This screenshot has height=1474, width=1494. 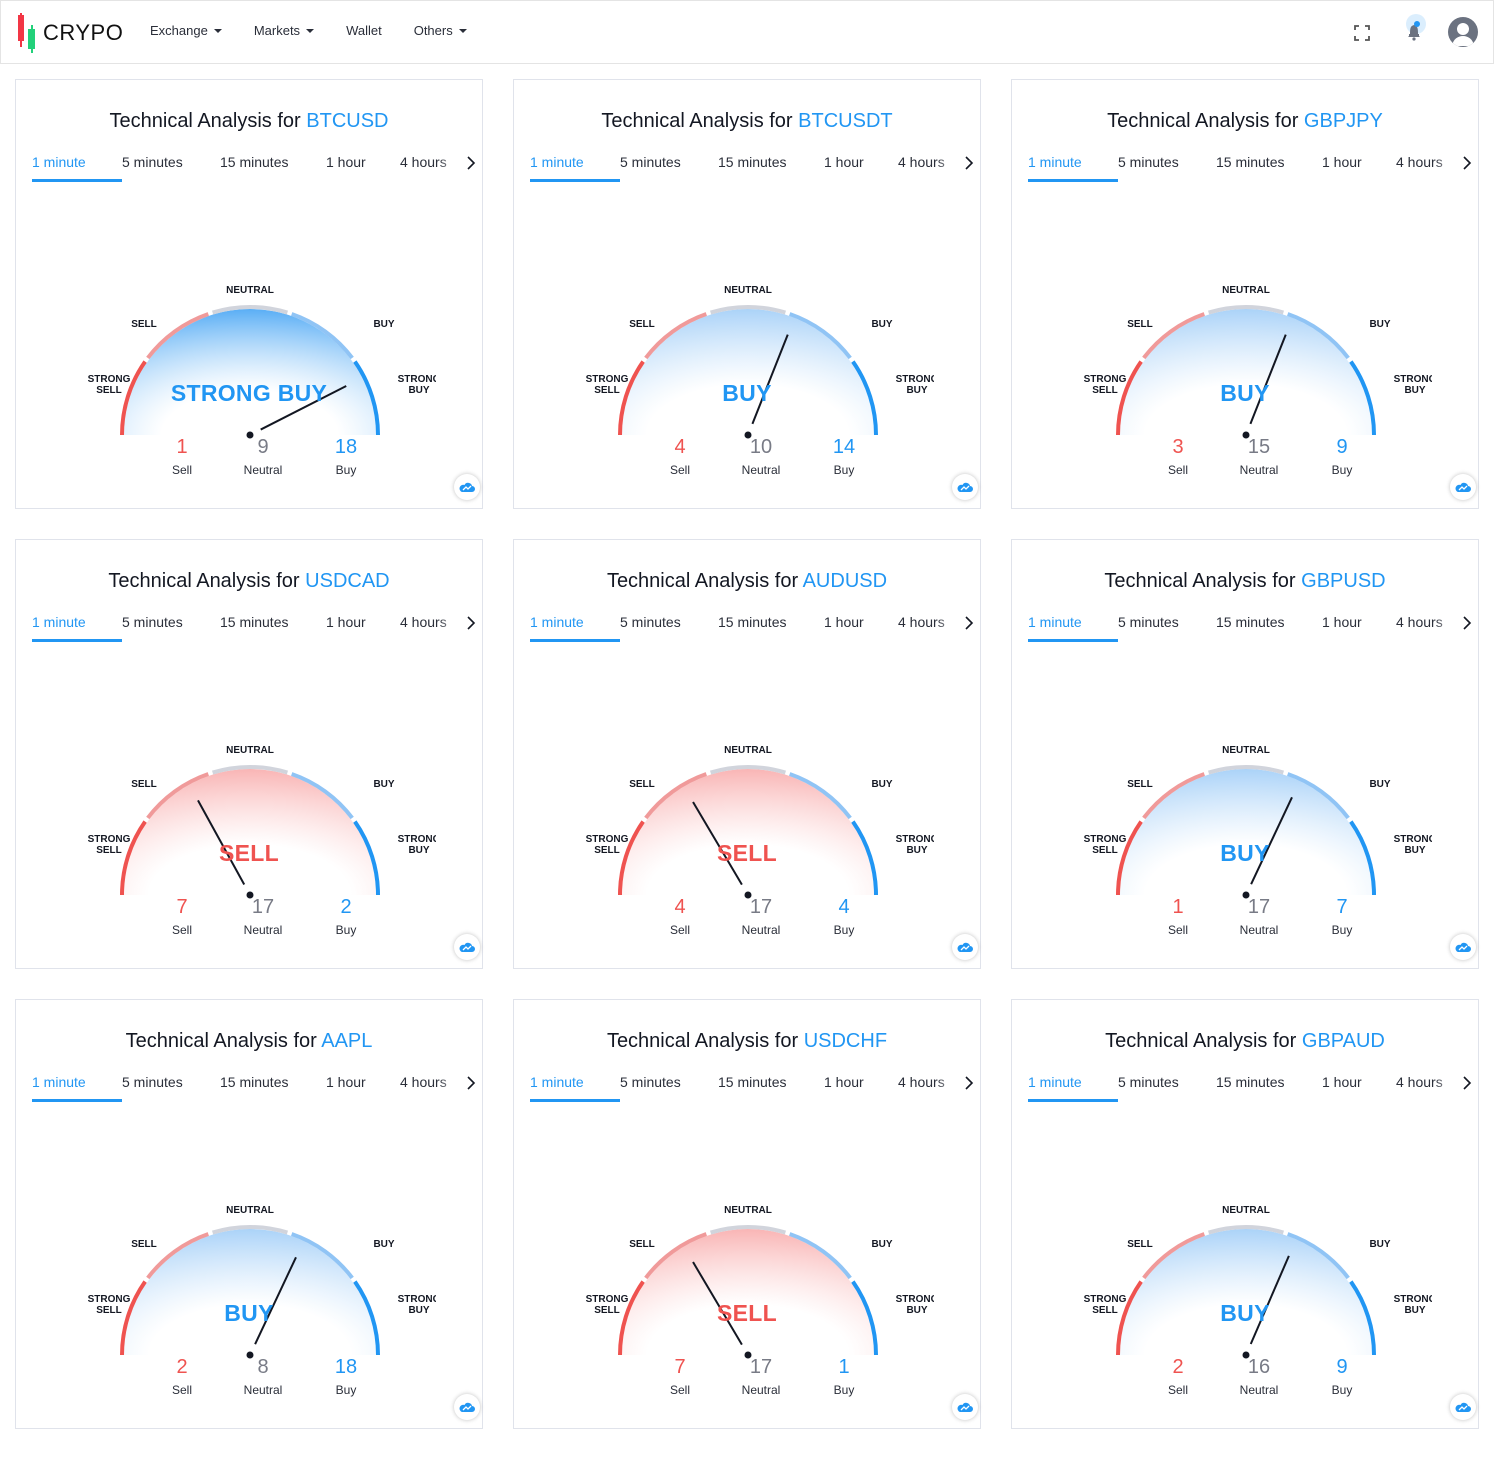 I want to click on widget-symbol-link: USDCHF, so click(x=845, y=1041).